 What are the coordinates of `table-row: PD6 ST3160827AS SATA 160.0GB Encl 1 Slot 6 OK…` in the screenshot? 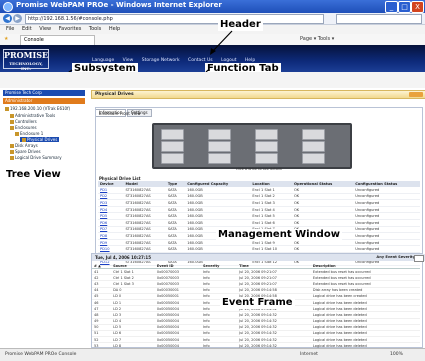 It's located at (259, 223).